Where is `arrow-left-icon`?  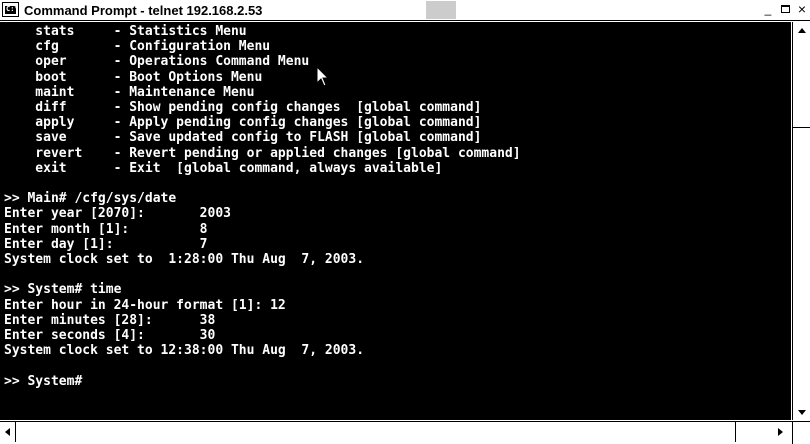
arrow-left-icon is located at coordinates (7, 432).